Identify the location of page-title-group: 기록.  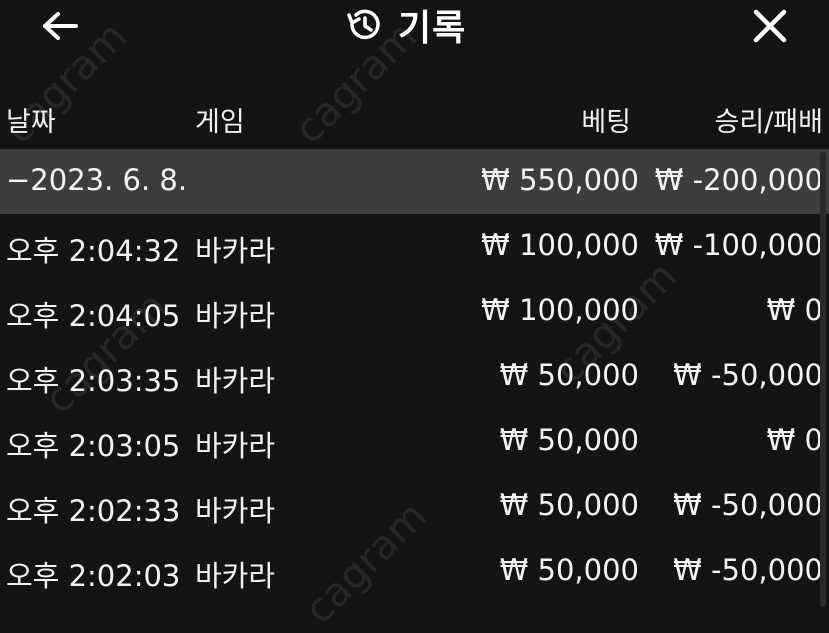
(405, 25).